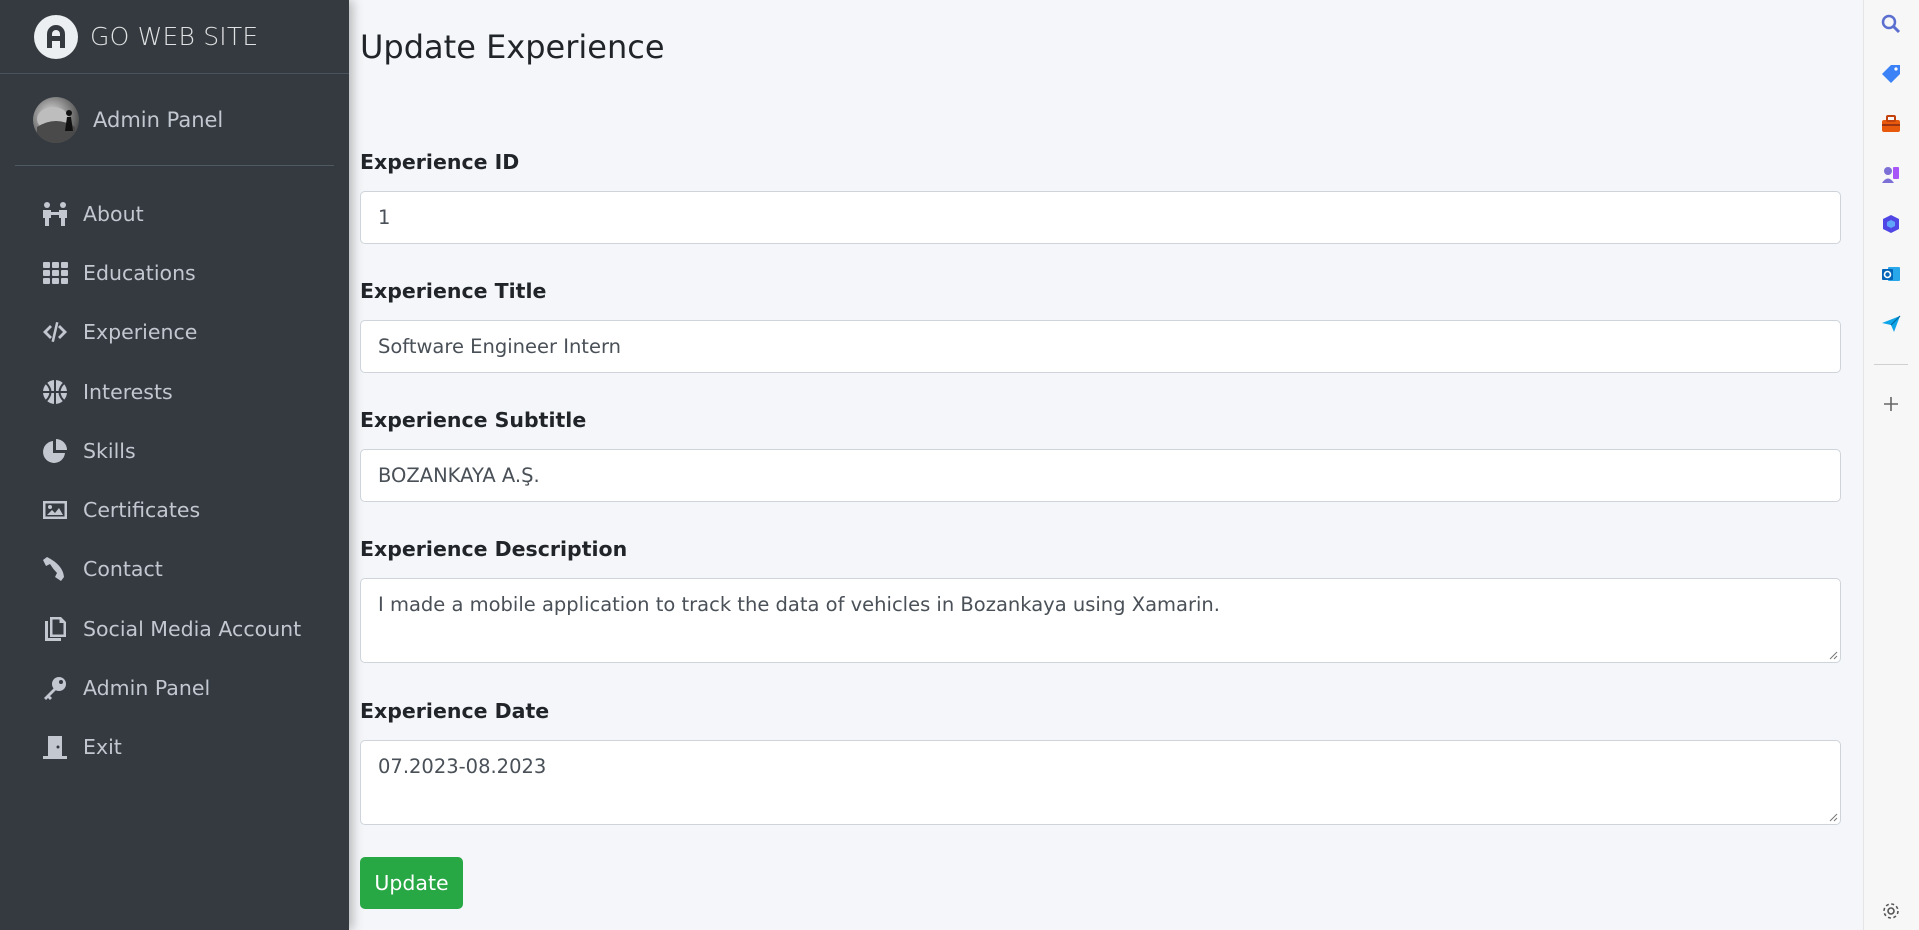 The width and height of the screenshot is (1919, 930). I want to click on experience-title-label: Experience Title, so click(453, 291).